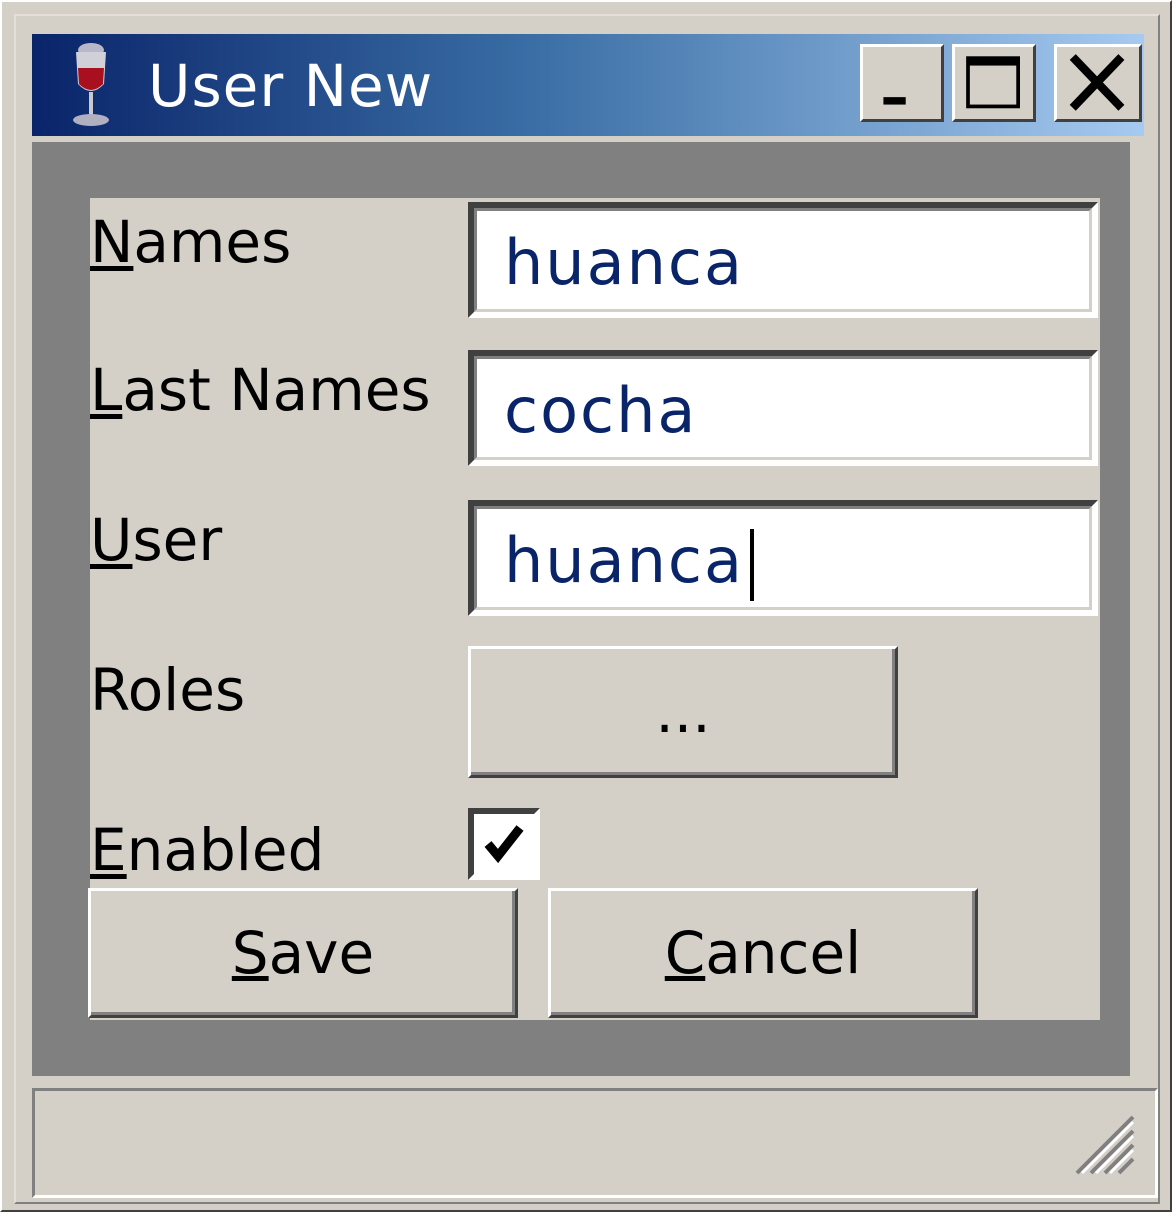 The image size is (1172, 1212). Describe the element at coordinates (91, 84) in the screenshot. I see `wine-glass-icon` at that location.